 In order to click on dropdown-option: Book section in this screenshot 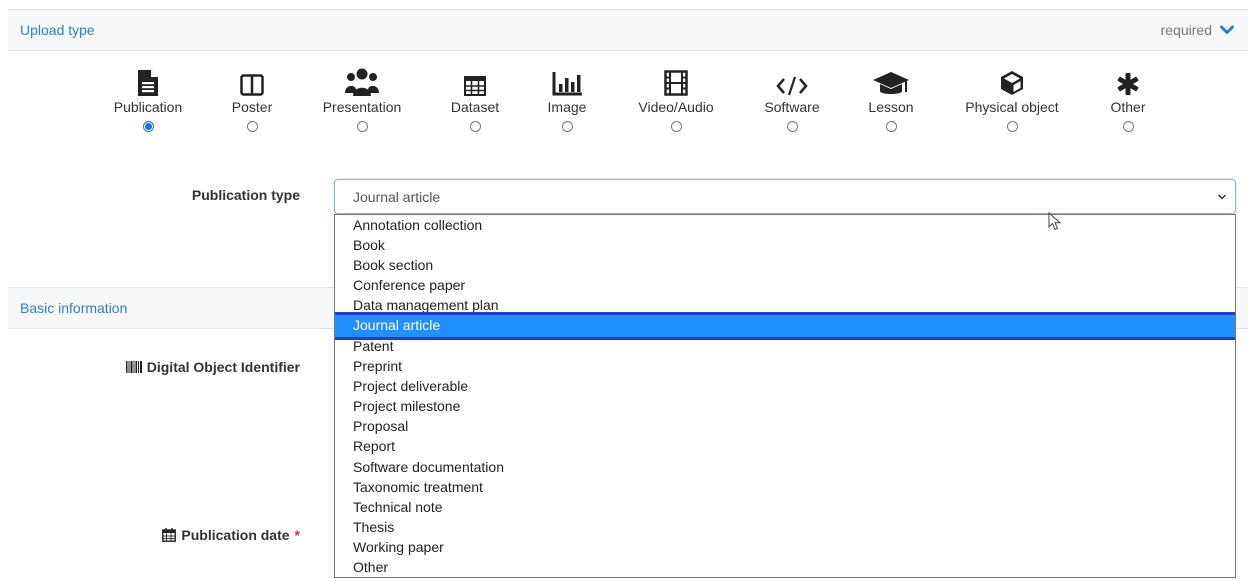, I will do `click(785, 265)`.